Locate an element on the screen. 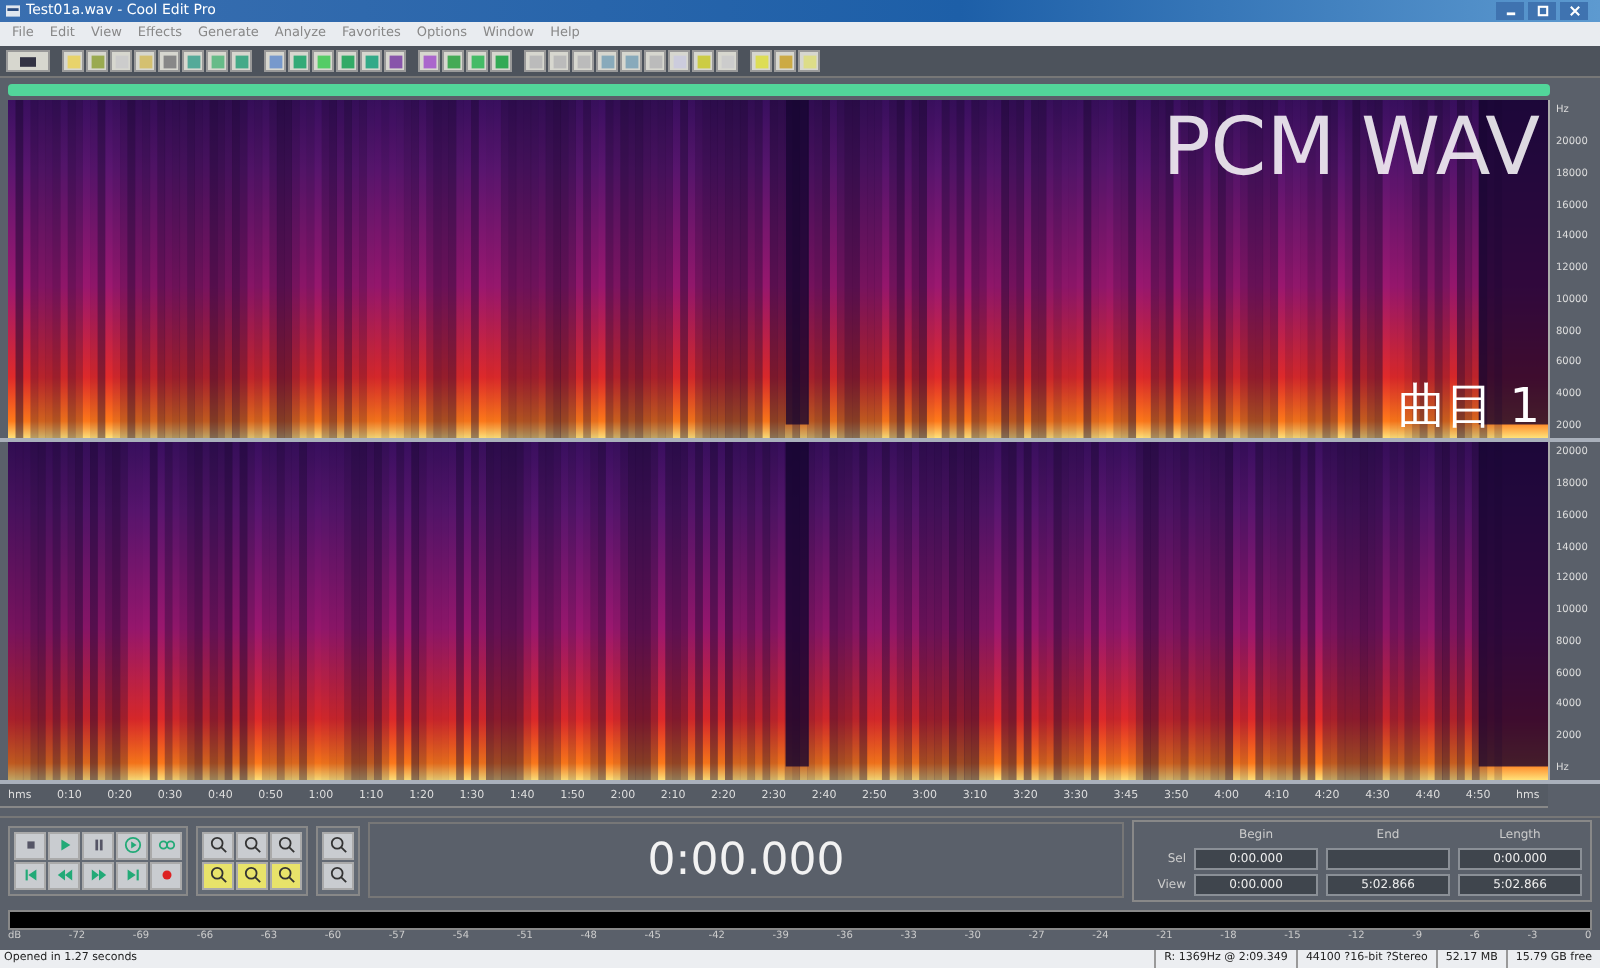 The height and width of the screenshot is (968, 1600). play-loop-icon is located at coordinates (132, 845).